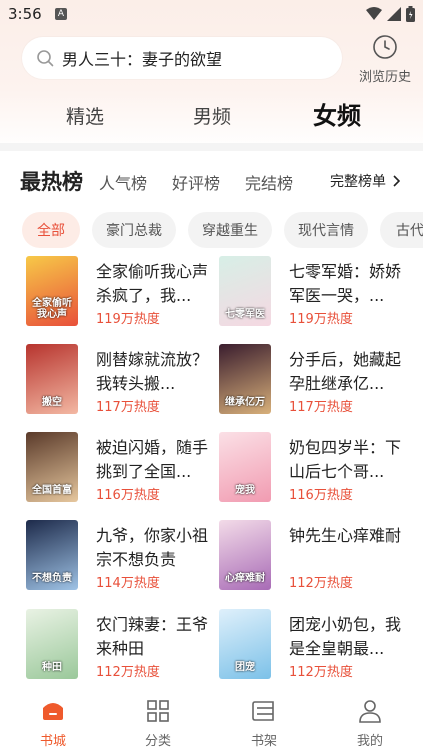 This screenshot has height=752, width=423. What do you see at coordinates (263, 711) in the screenshot?
I see `bookshelf-icon` at bounding box center [263, 711].